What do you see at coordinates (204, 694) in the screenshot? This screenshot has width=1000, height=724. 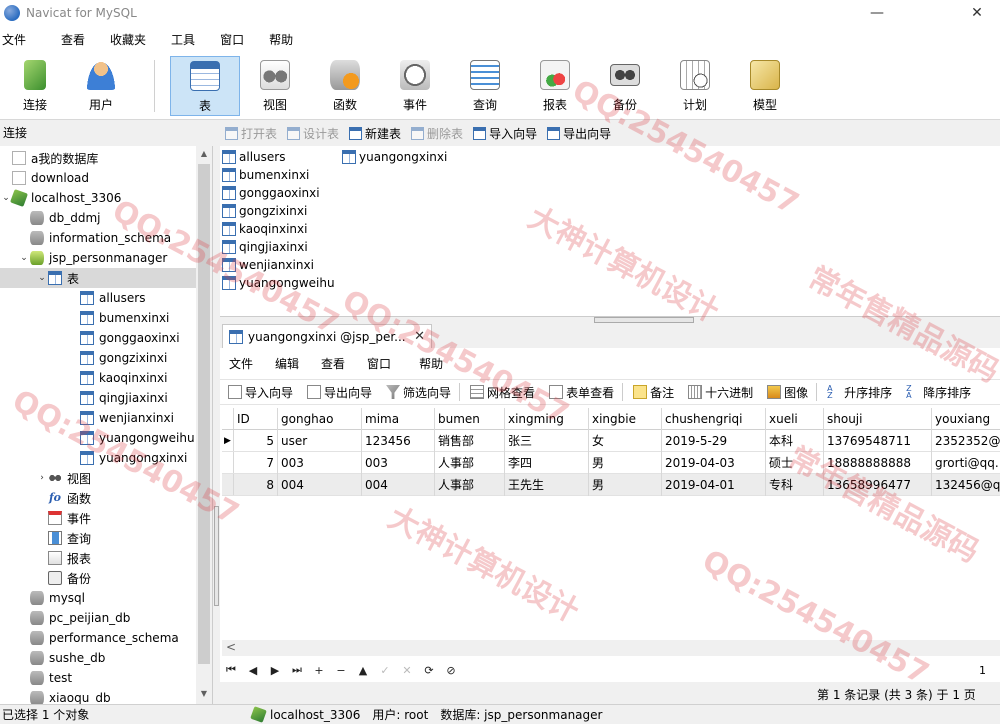 I see `scroll-down-arrow-icon: ▼` at bounding box center [204, 694].